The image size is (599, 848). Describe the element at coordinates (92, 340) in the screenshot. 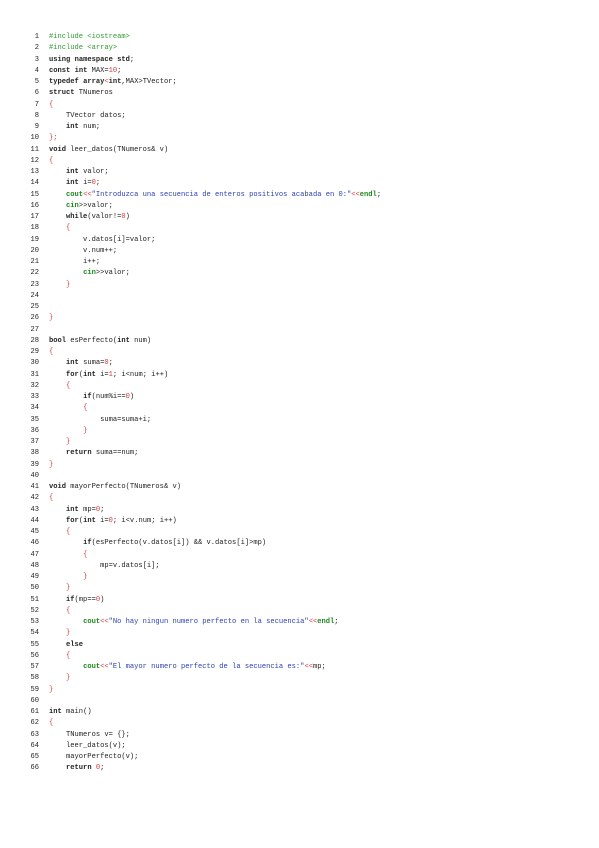

I see `code-token: esPerfecto(` at that location.